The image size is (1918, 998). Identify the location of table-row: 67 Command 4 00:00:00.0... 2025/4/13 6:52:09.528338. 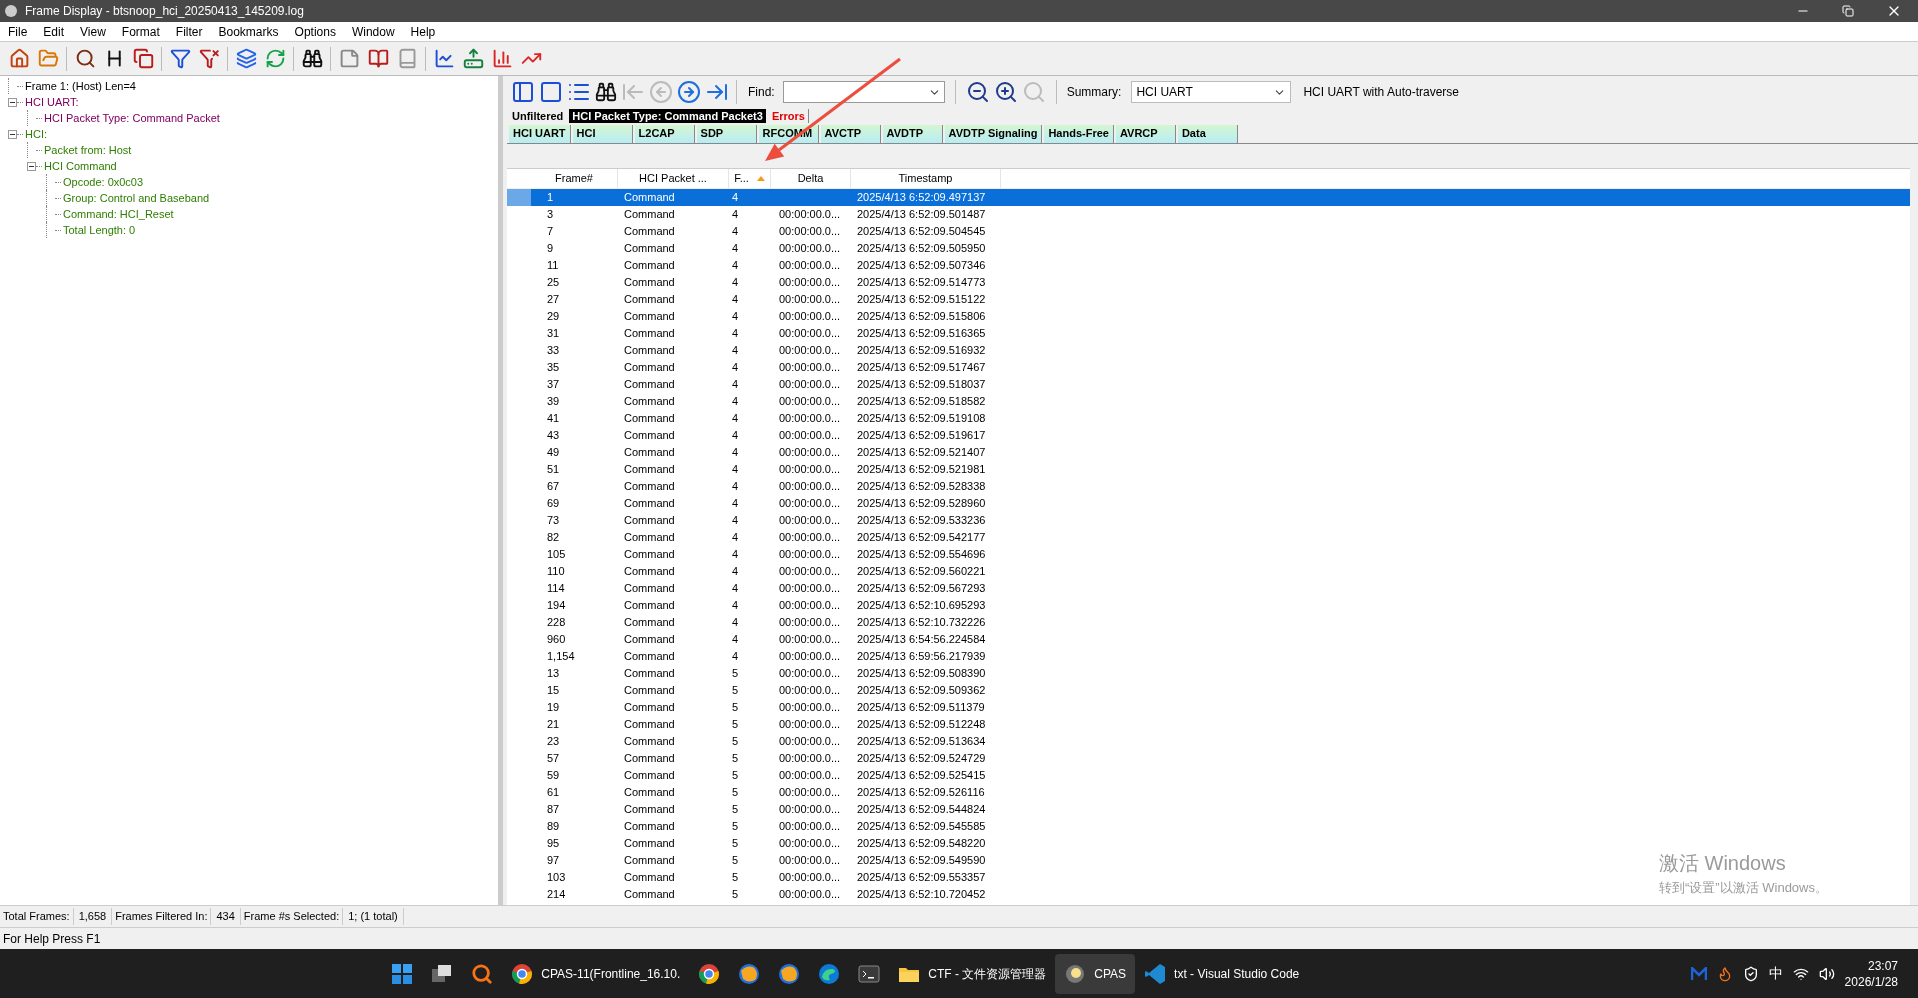
(754, 486).